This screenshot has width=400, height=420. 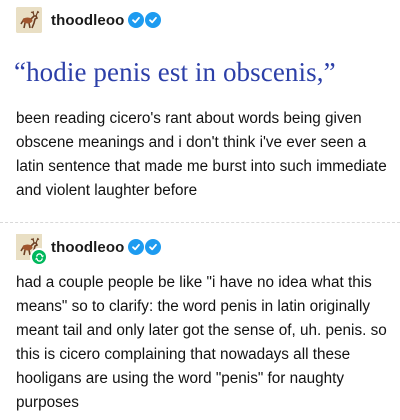 I want to click on post-quote: “hodie penis est in obscenis,”, so click(x=175, y=72).